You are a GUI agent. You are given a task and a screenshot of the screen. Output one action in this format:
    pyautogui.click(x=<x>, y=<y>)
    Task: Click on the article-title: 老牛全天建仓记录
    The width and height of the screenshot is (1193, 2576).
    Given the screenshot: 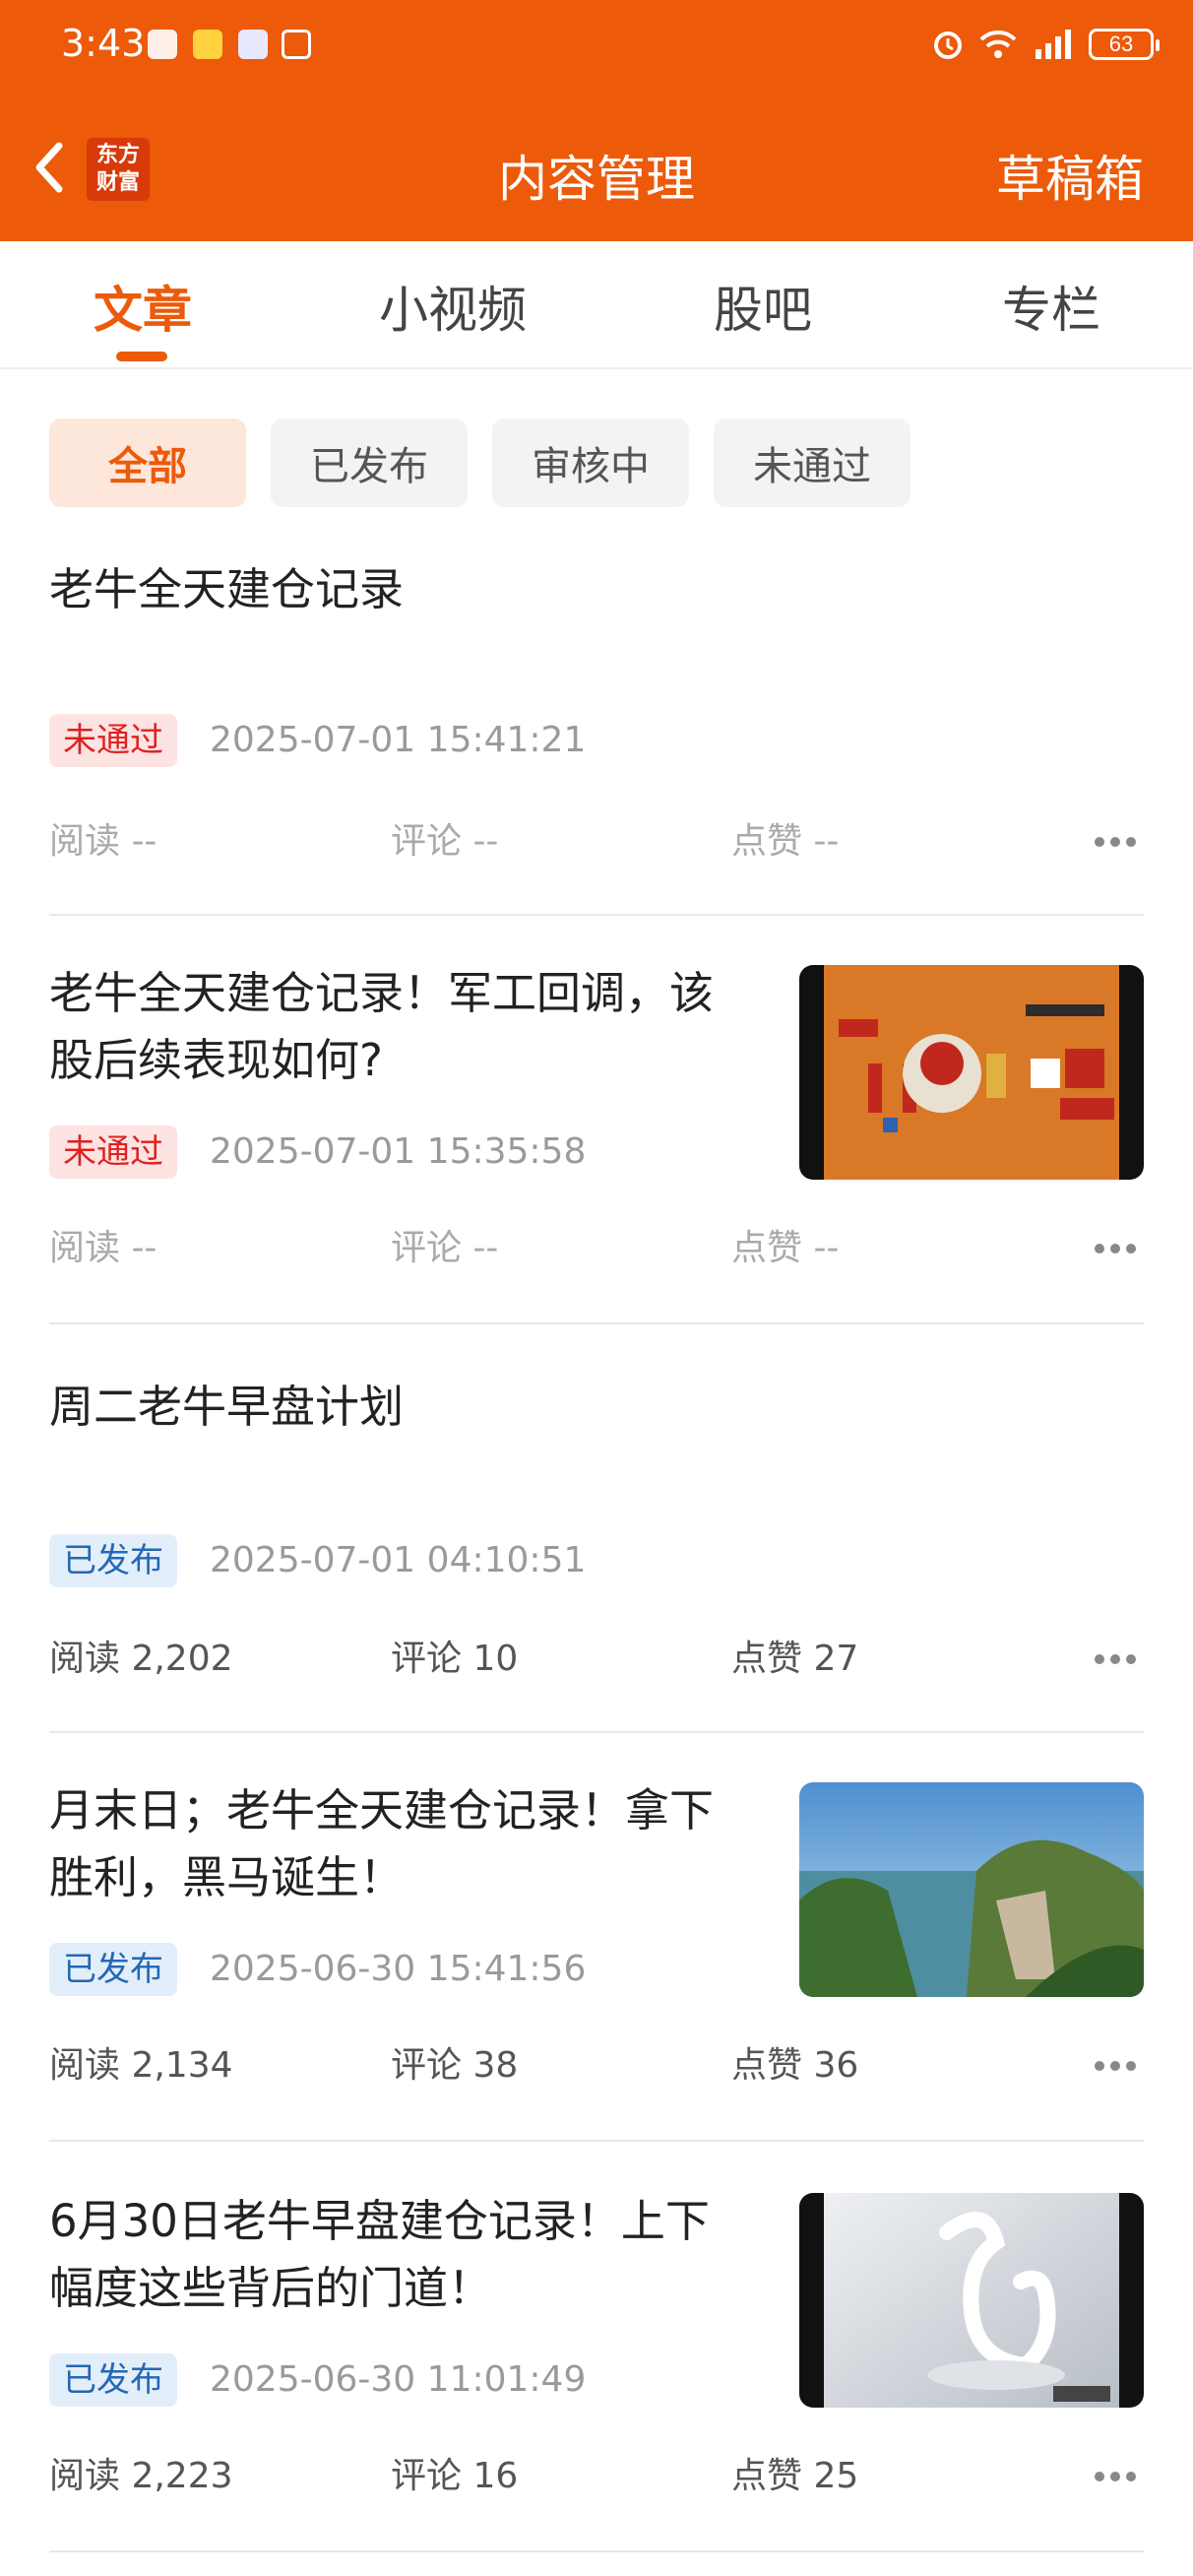 What is the action you would take?
    pyautogui.click(x=227, y=589)
    